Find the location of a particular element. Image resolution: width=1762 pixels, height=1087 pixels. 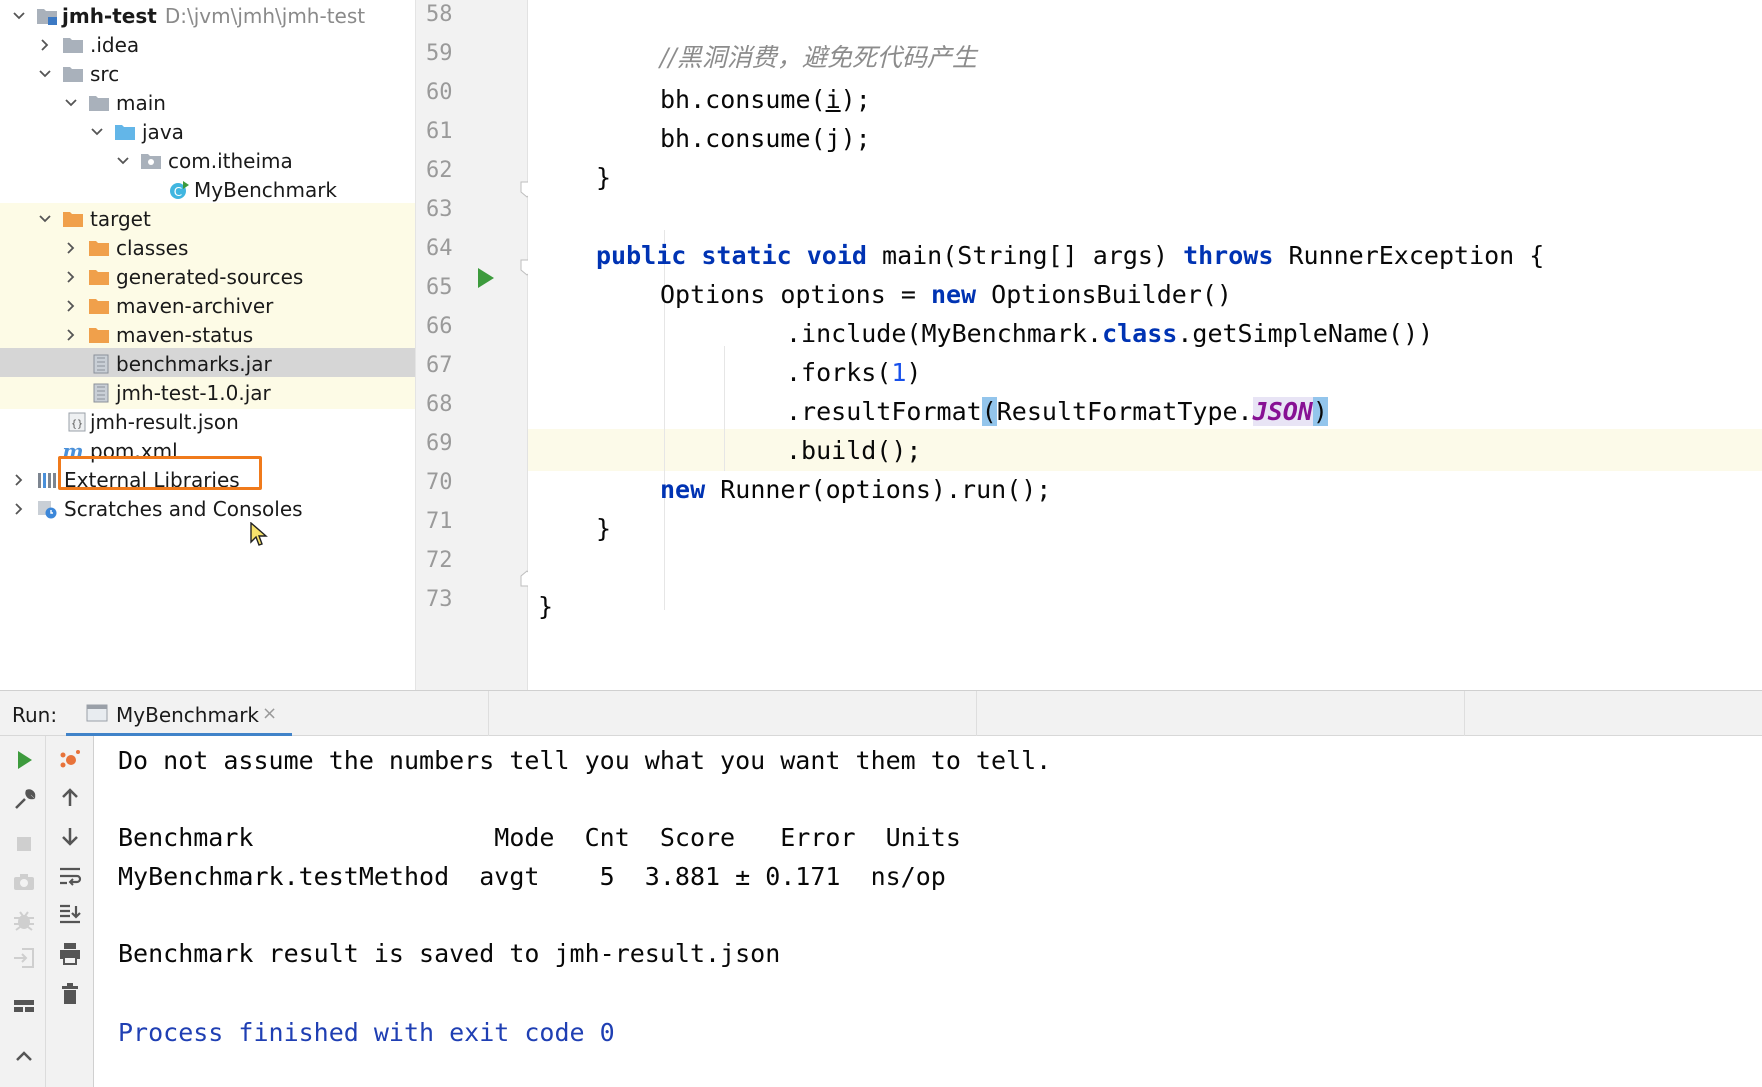

arrow-up-icon is located at coordinates (70, 798).